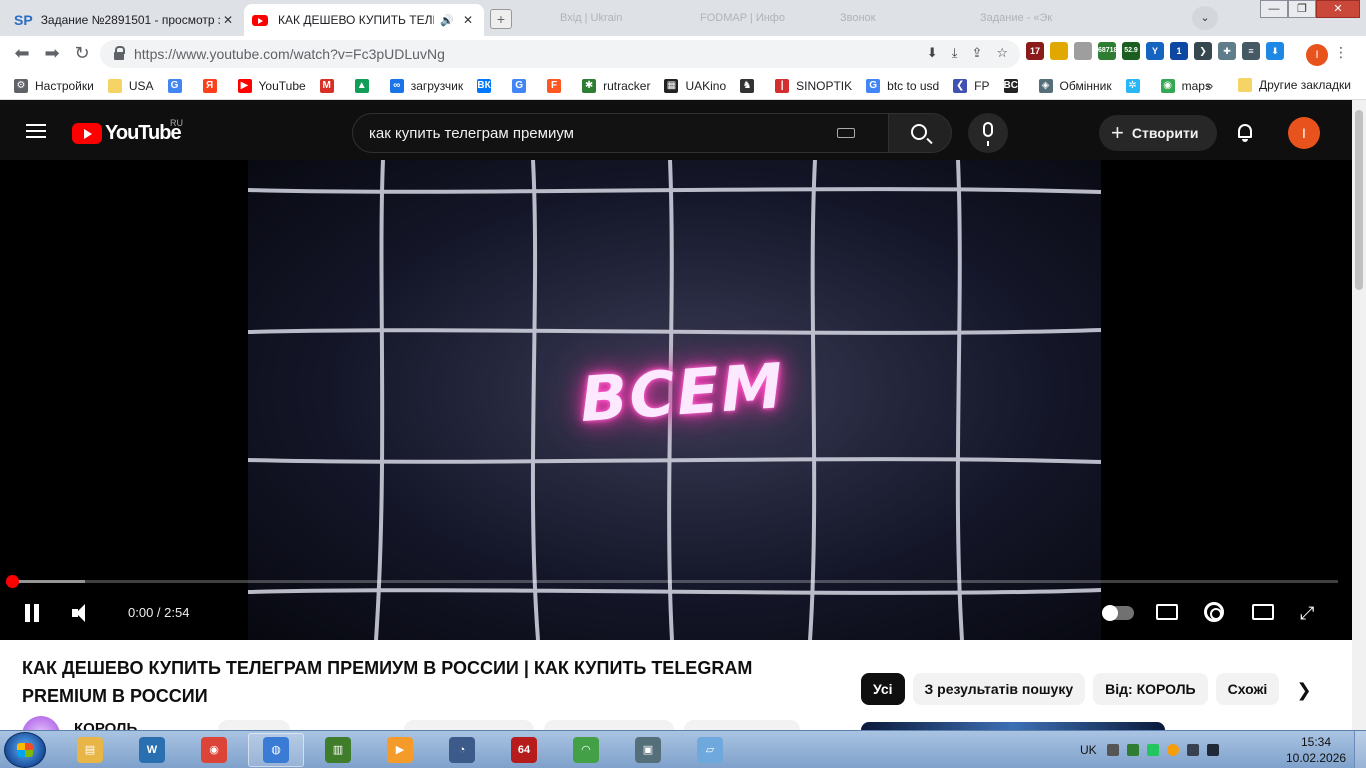 The image size is (1366, 768). Describe the element at coordinates (36, 131) in the screenshot. I see `menu-hamburger-icon` at that location.